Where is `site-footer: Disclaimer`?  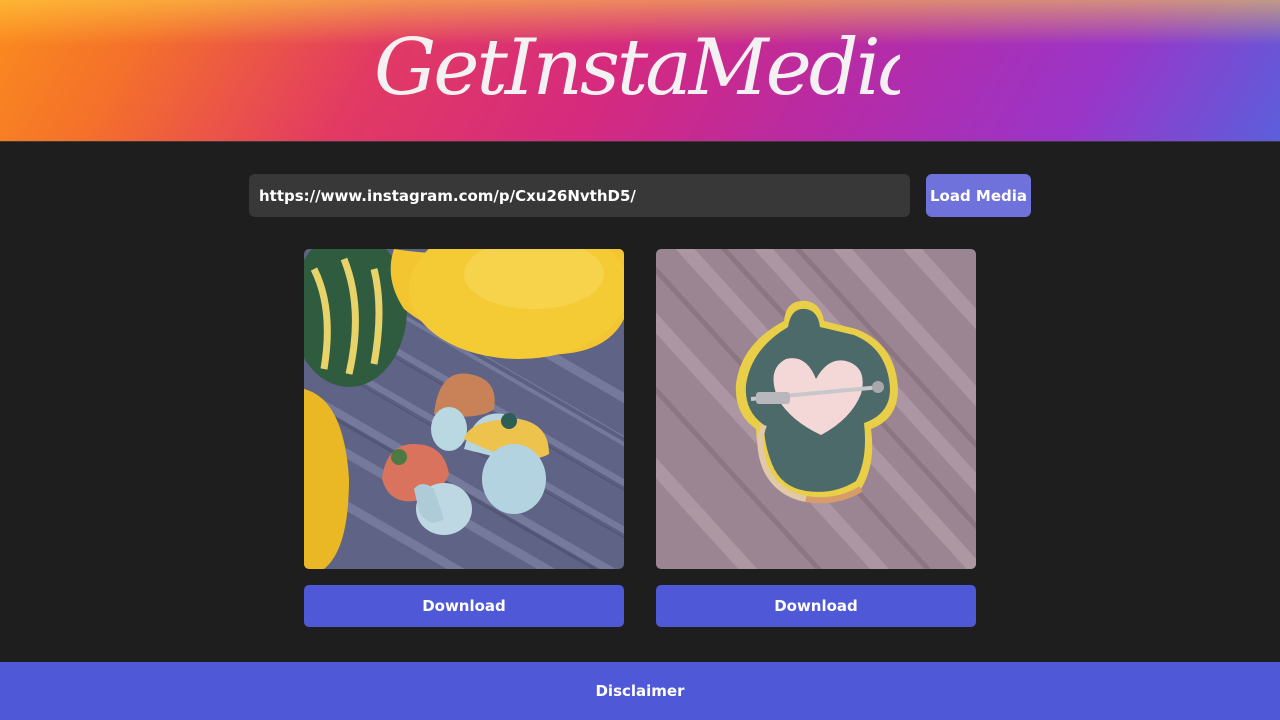
site-footer: Disclaimer is located at coordinates (640, 691).